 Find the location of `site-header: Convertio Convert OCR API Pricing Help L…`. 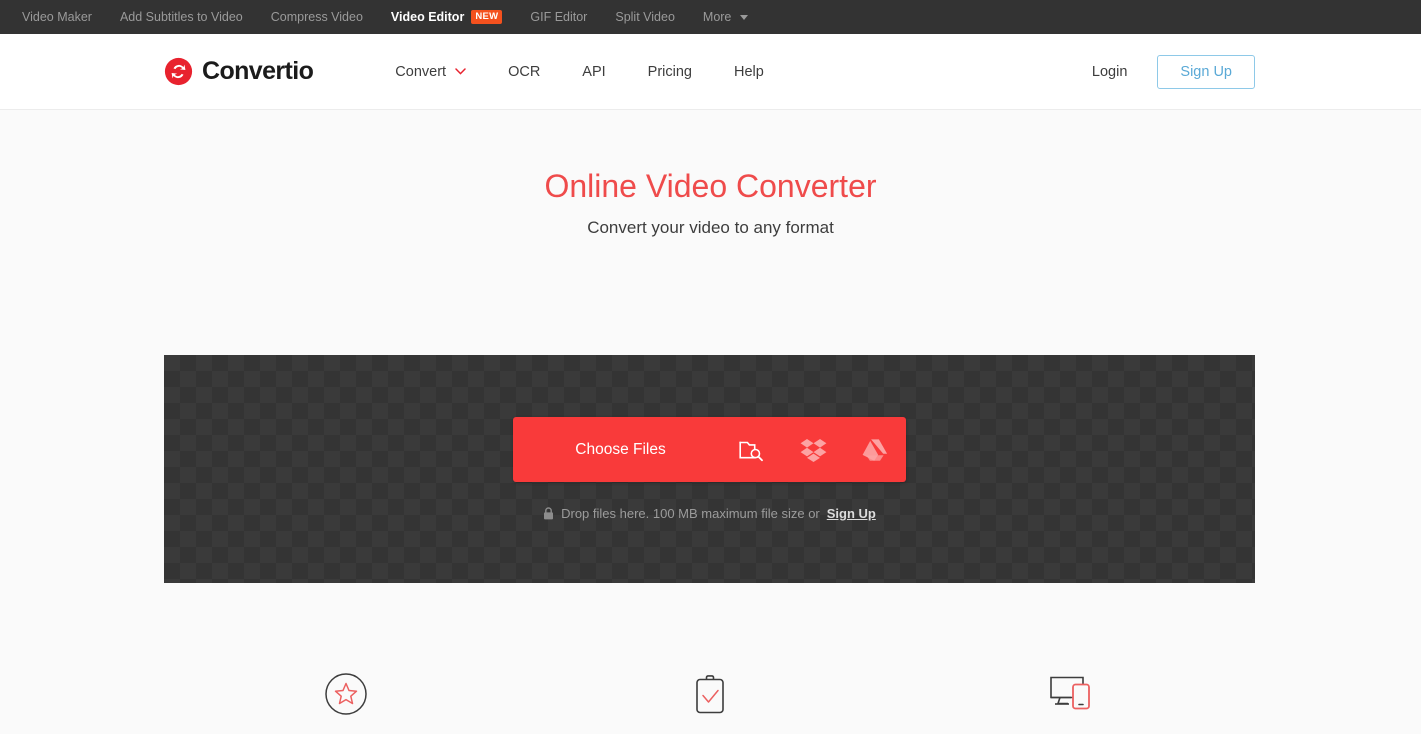

site-header: Convertio Convert OCR API Pricing Help L… is located at coordinates (710, 72).